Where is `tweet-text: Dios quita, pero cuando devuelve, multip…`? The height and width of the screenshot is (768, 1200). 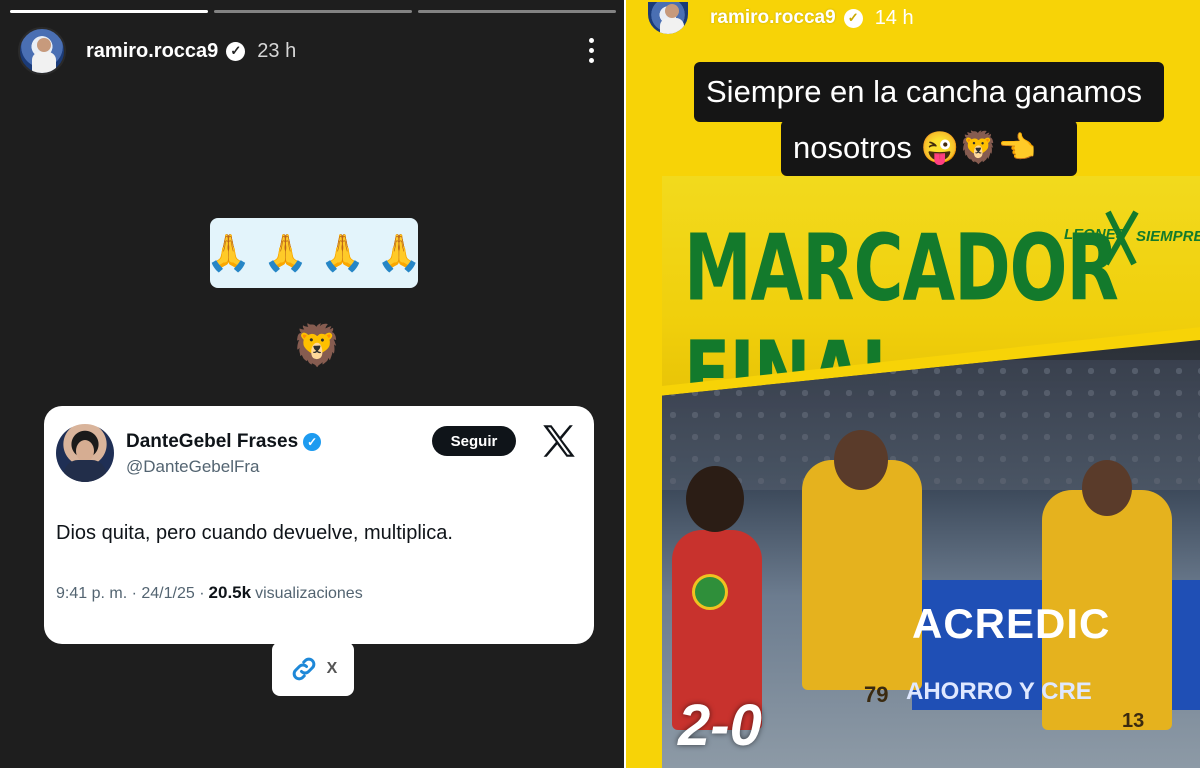 tweet-text: Dios quita, pero cuando devuelve, multip… is located at coordinates (254, 533).